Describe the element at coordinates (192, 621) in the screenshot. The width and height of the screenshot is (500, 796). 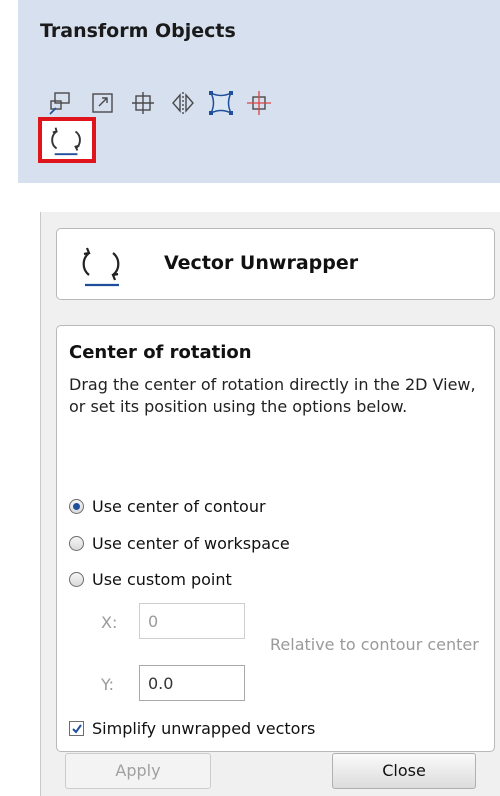
I see `x-field: 0` at that location.